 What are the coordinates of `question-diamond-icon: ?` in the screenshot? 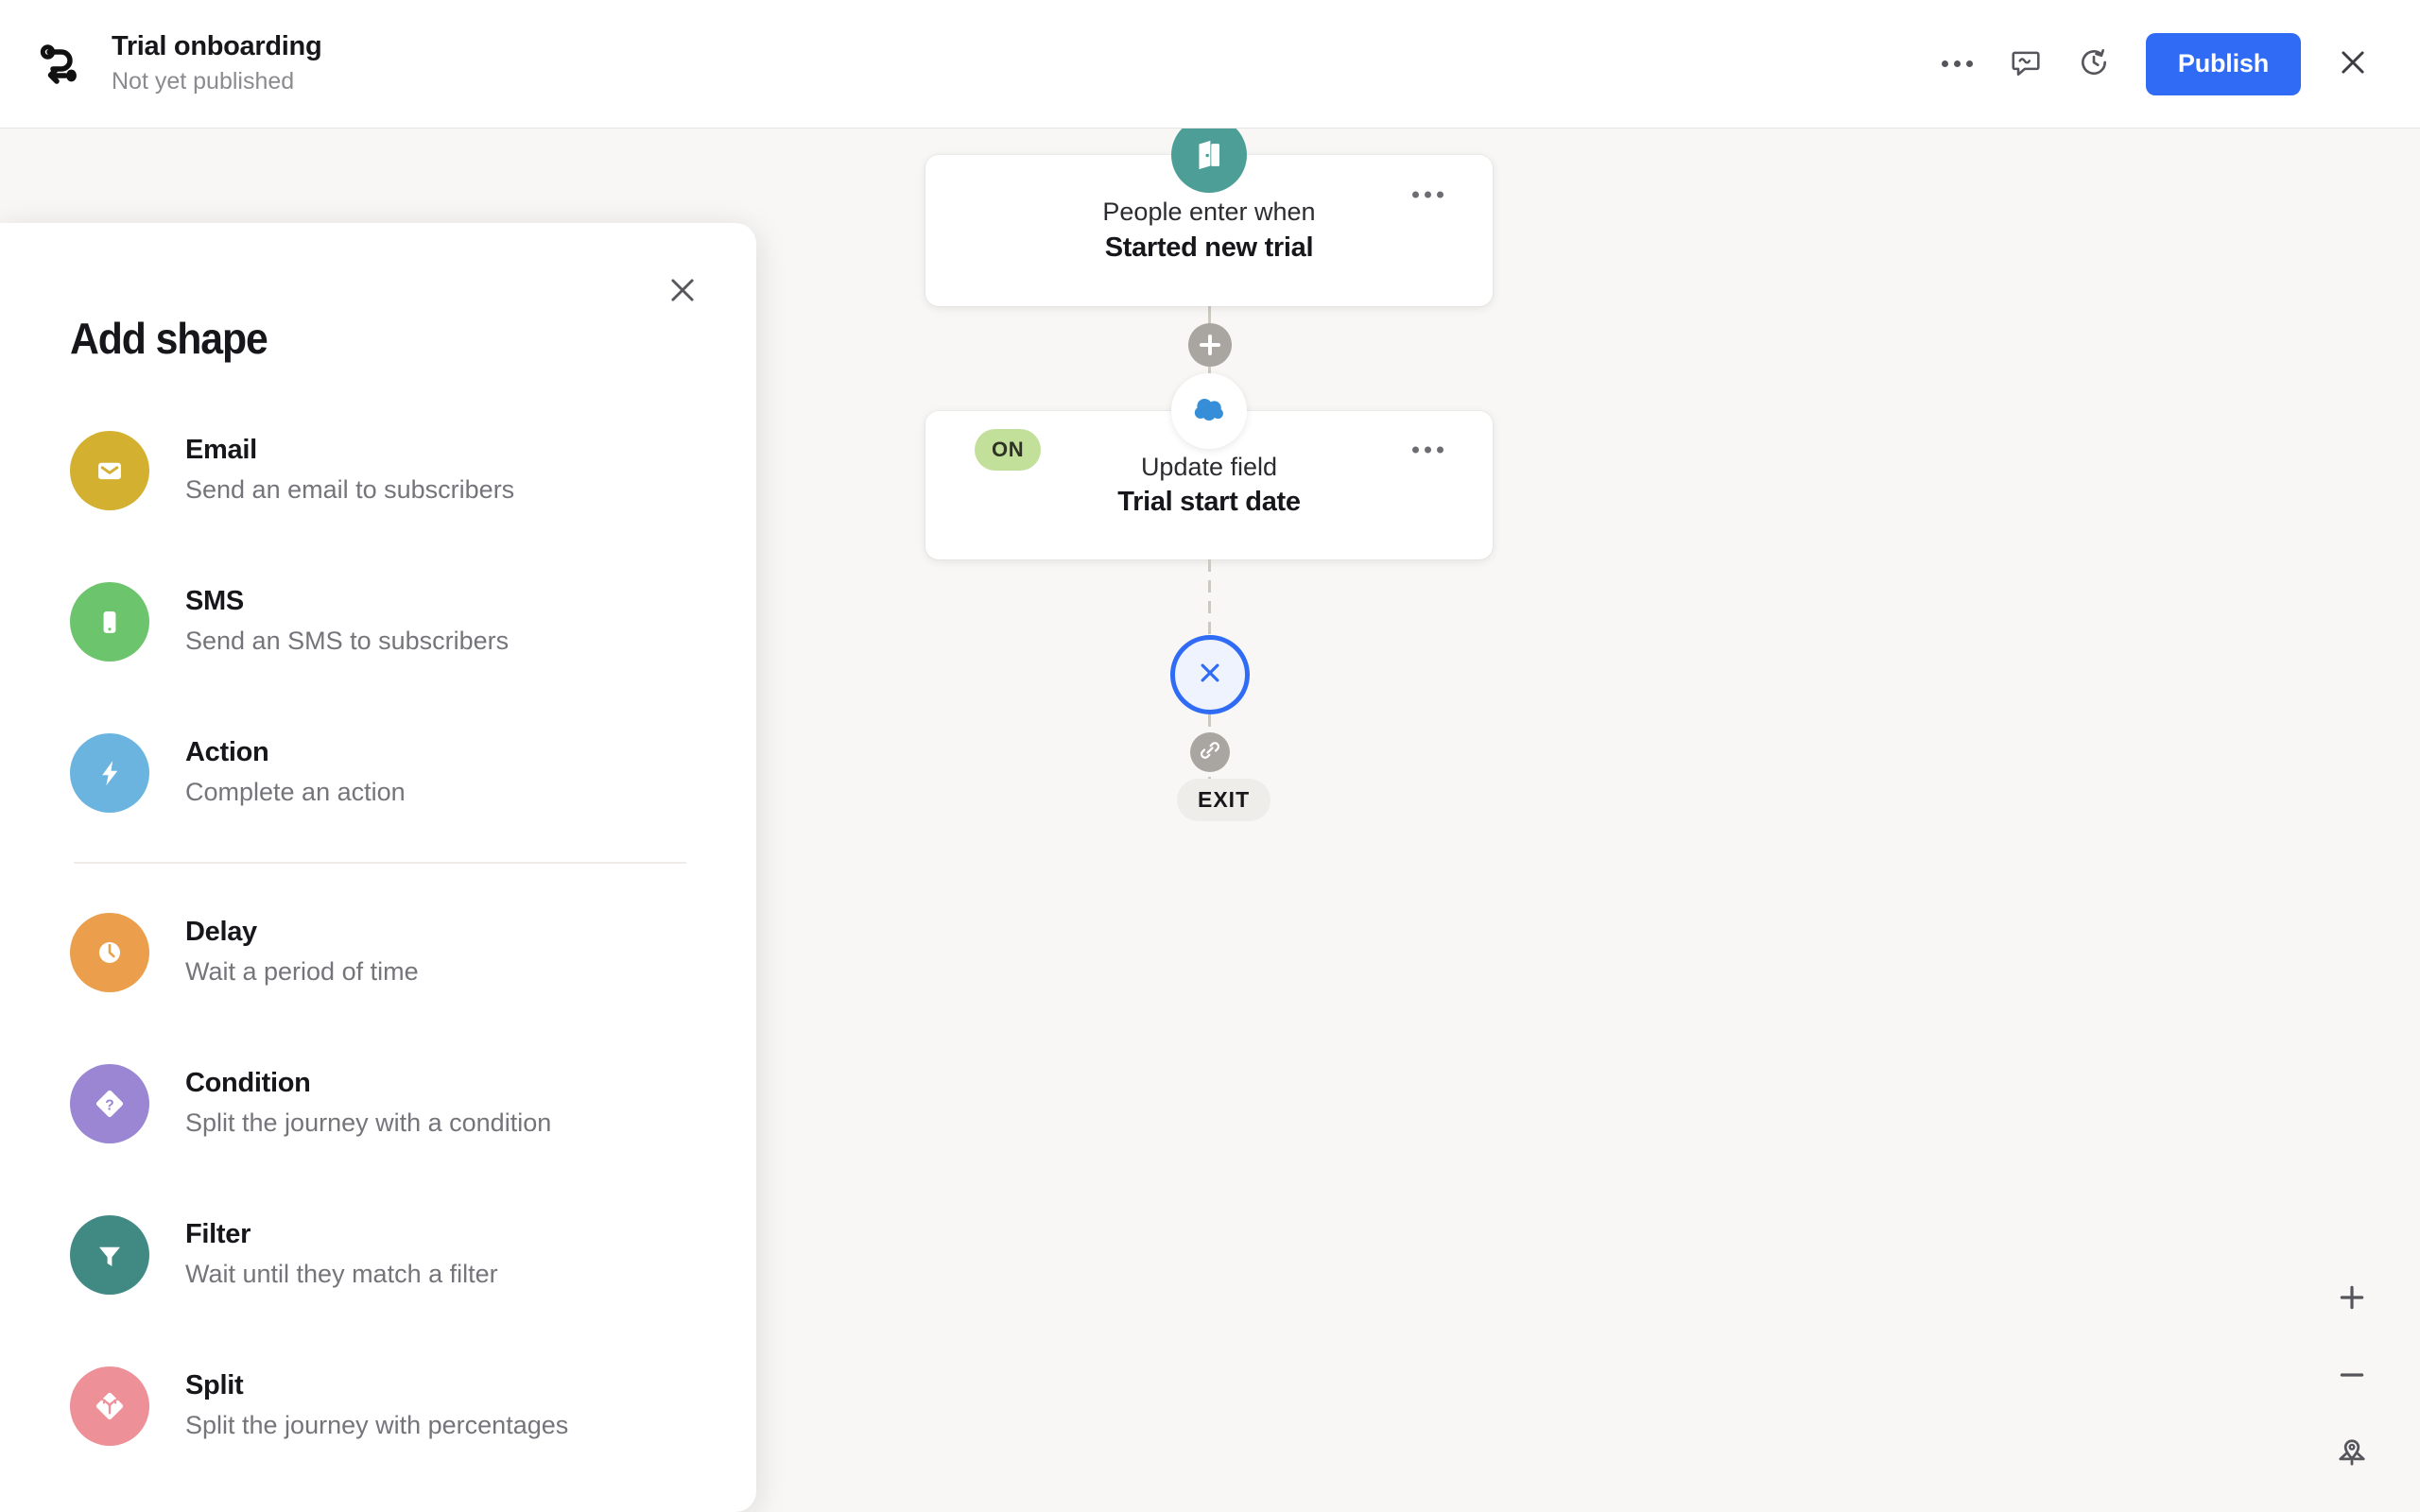 It's located at (109, 1103).